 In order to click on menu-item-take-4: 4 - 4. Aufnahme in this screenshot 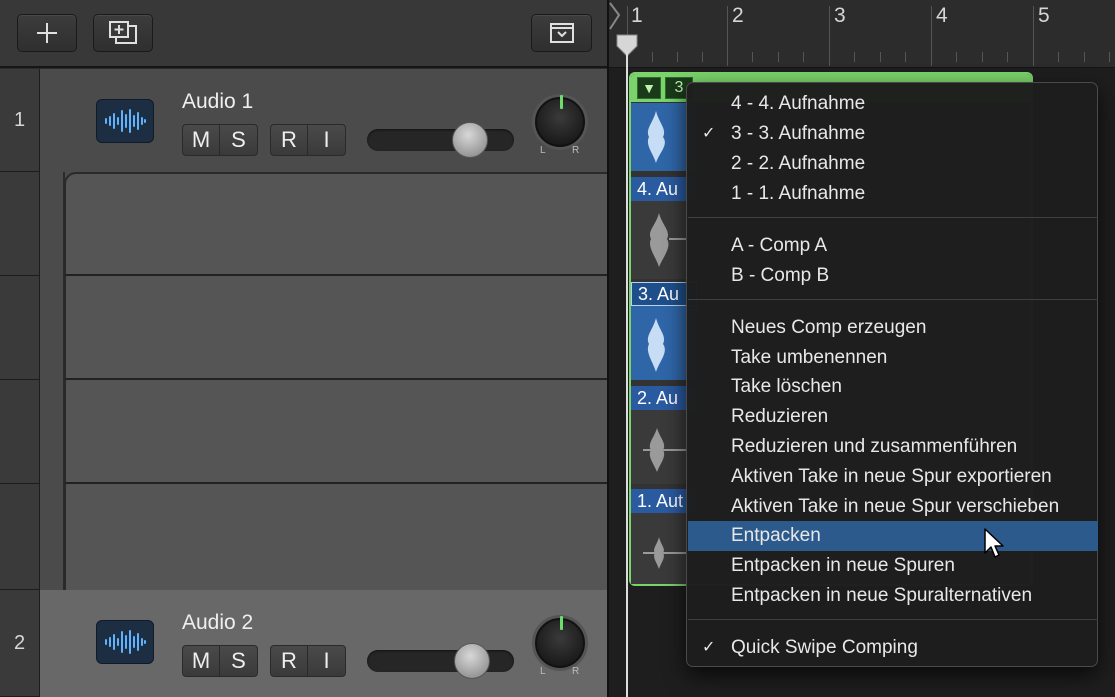, I will do `click(893, 104)`.